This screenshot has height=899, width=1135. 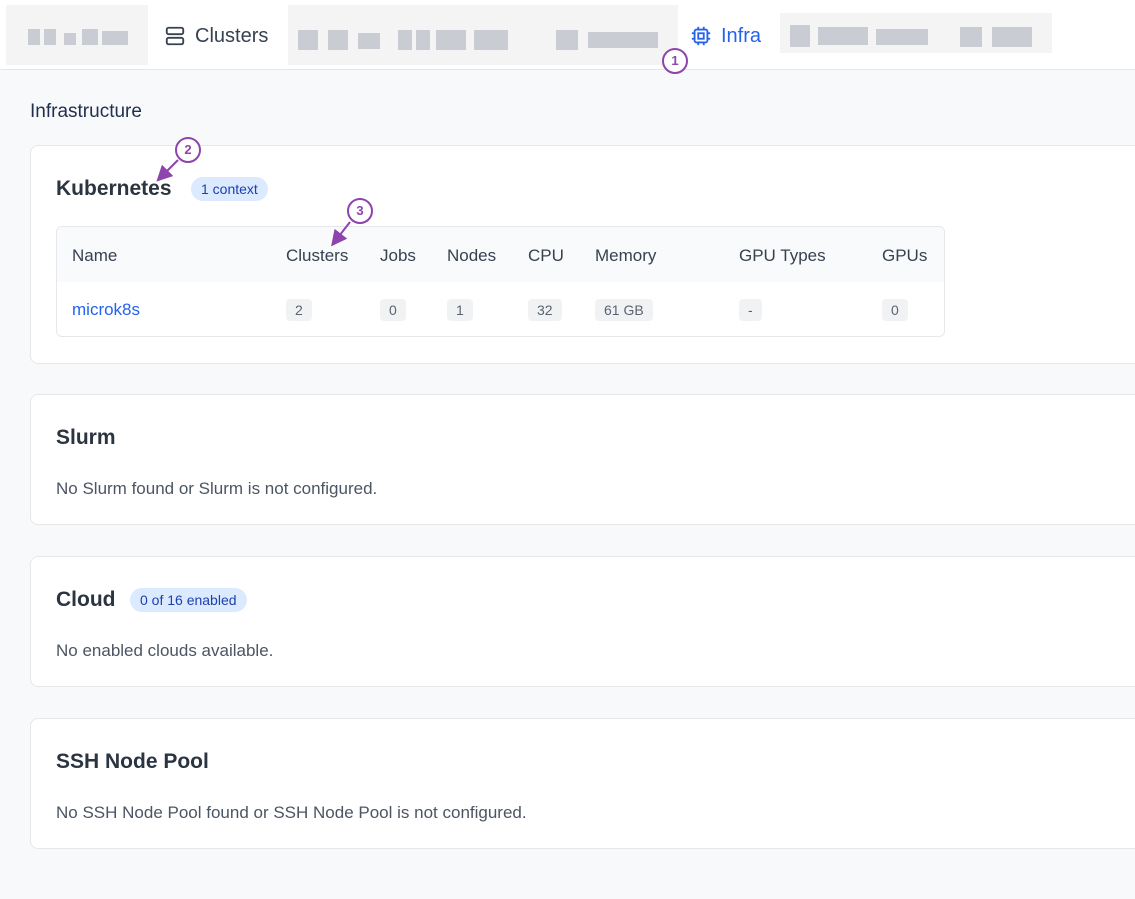 What do you see at coordinates (253, 203) in the screenshot?
I see `annotation-arrows` at bounding box center [253, 203].